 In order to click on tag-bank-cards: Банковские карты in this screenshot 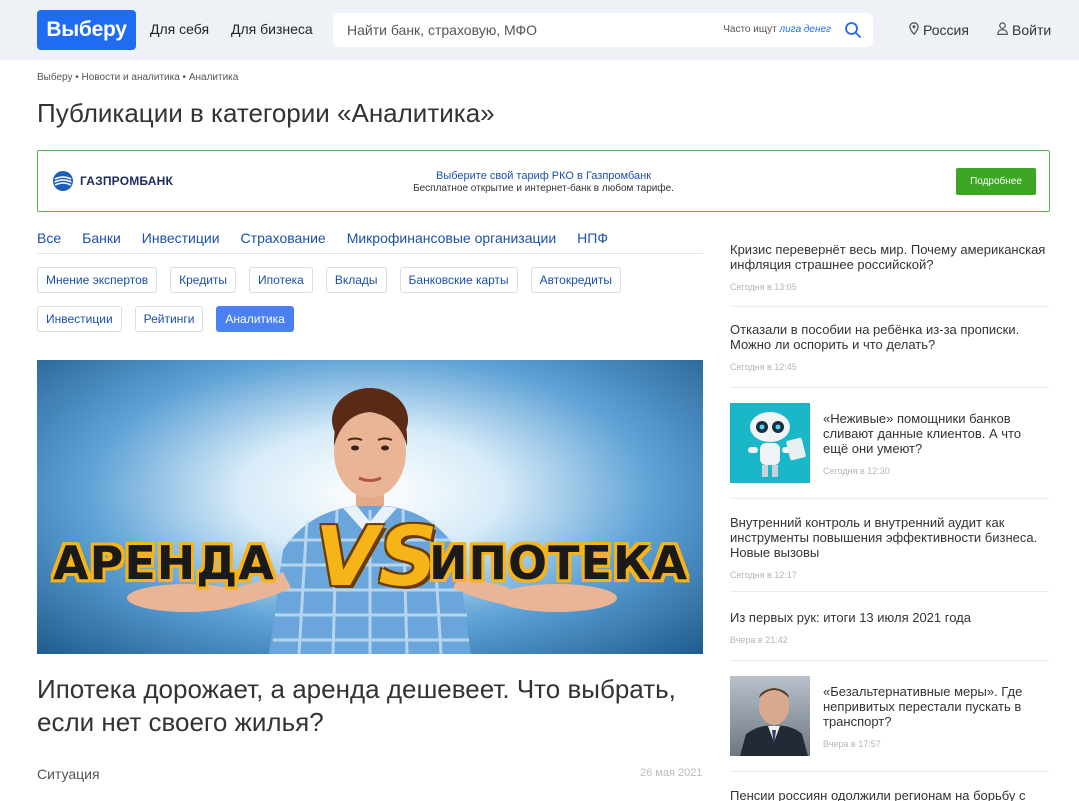, I will do `click(458, 280)`.